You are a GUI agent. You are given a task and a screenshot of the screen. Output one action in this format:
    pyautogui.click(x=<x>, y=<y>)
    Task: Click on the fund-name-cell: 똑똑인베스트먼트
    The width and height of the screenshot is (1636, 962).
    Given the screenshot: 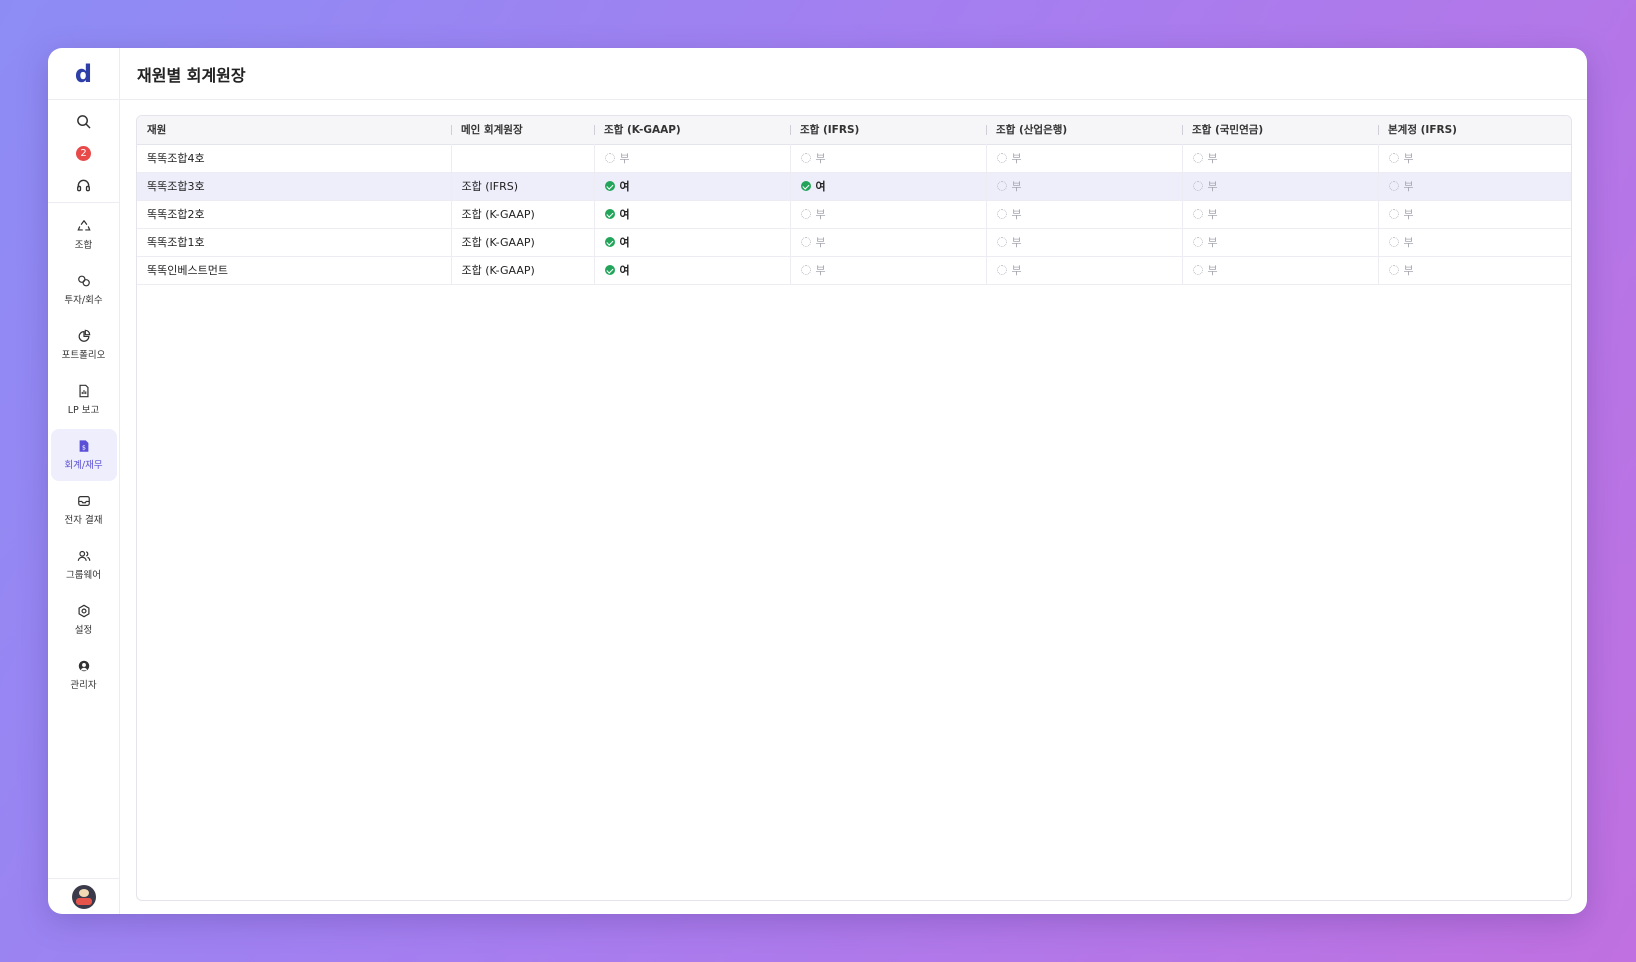 What is the action you would take?
    pyautogui.click(x=294, y=270)
    